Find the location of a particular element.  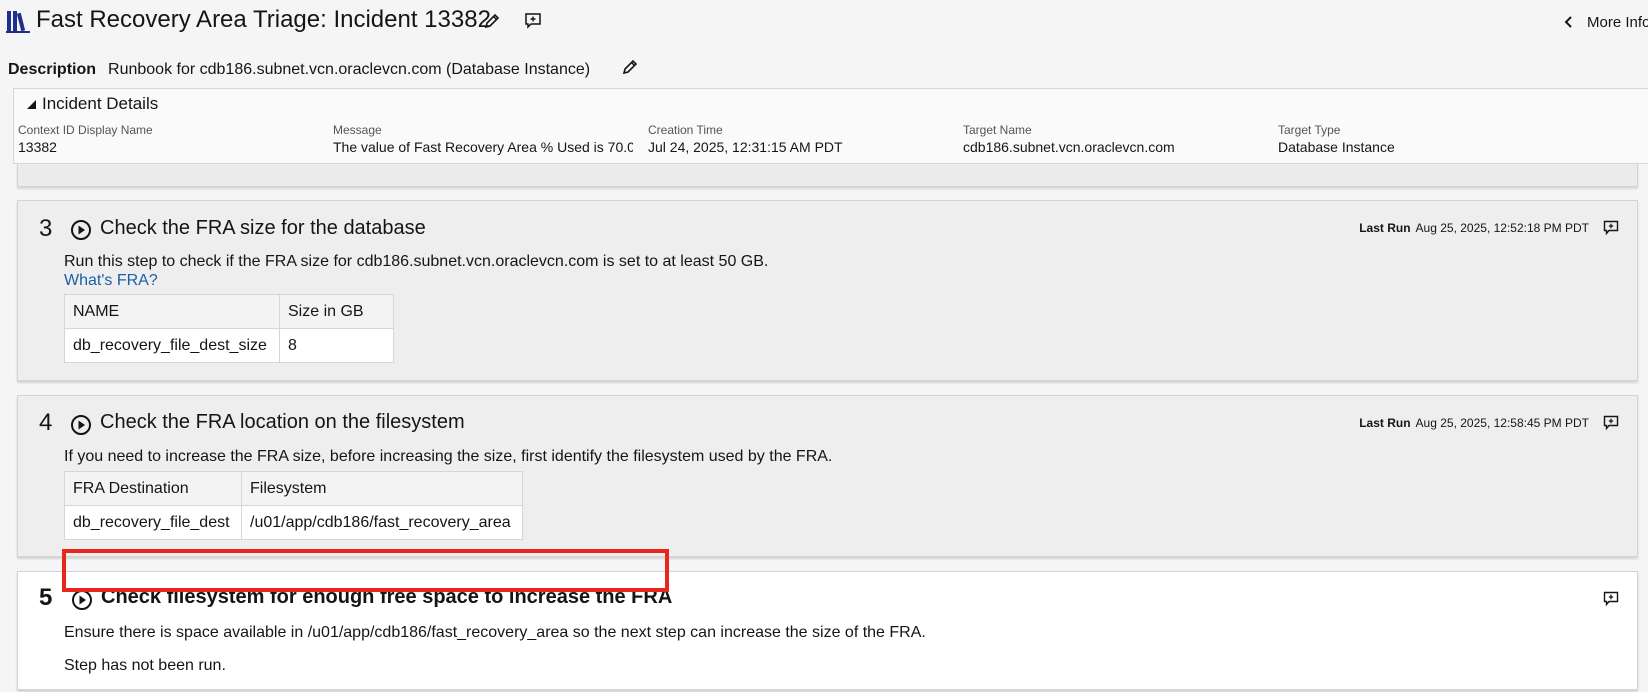

step-title: Check the FRA size for the database is located at coordinates (263, 228).